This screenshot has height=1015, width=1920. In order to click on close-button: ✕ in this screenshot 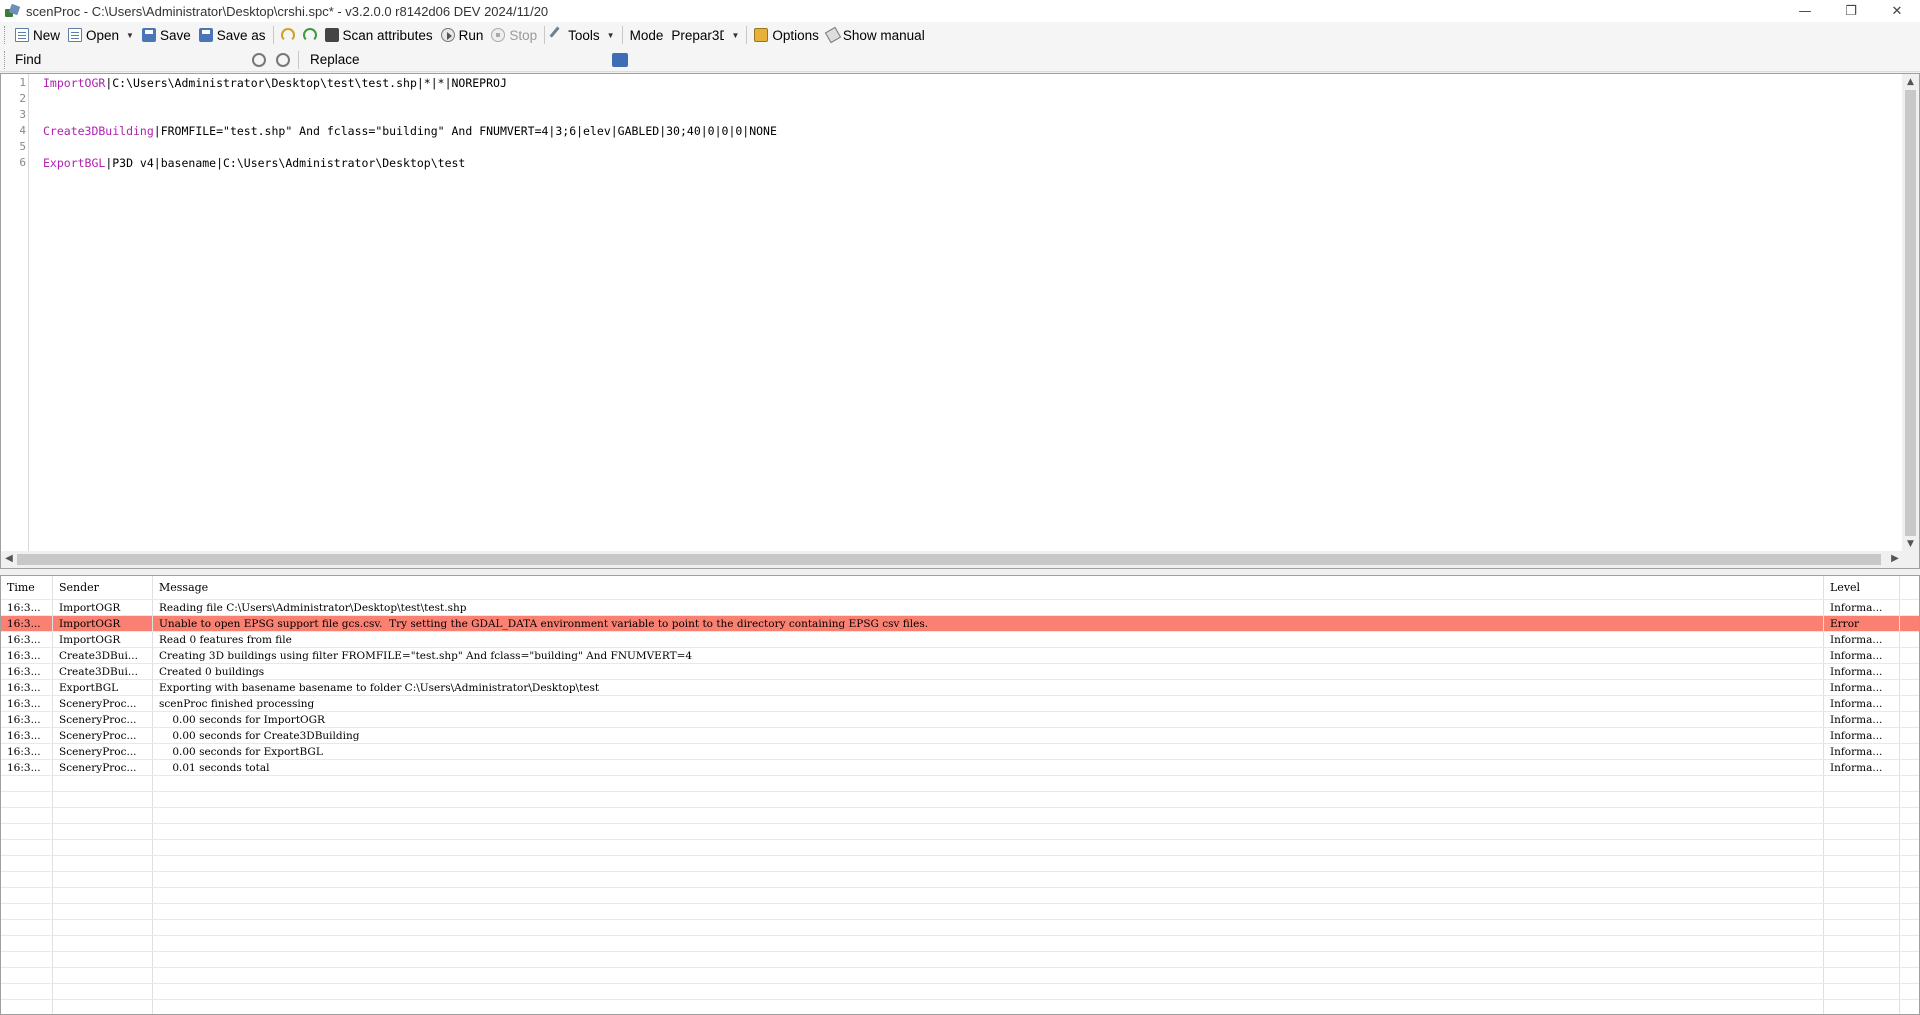, I will do `click(1897, 11)`.